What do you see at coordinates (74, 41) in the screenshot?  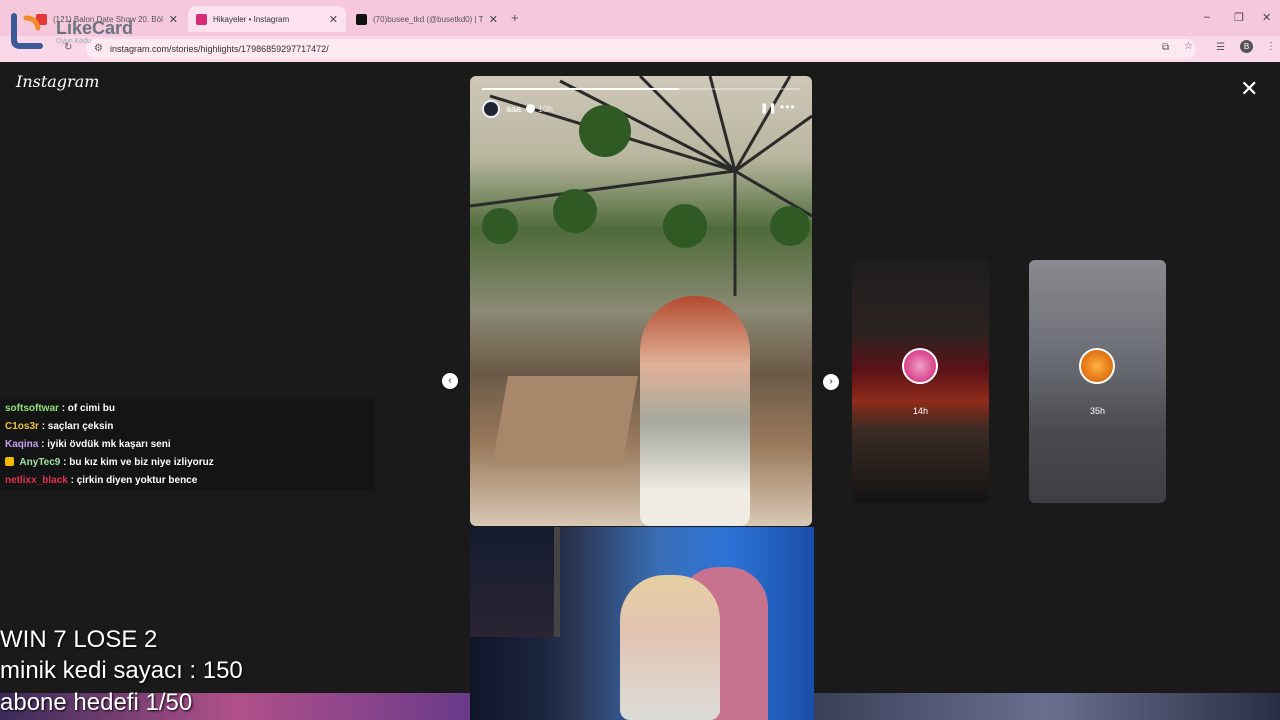 I see `likecard-subtitle: Oyun Kodu` at bounding box center [74, 41].